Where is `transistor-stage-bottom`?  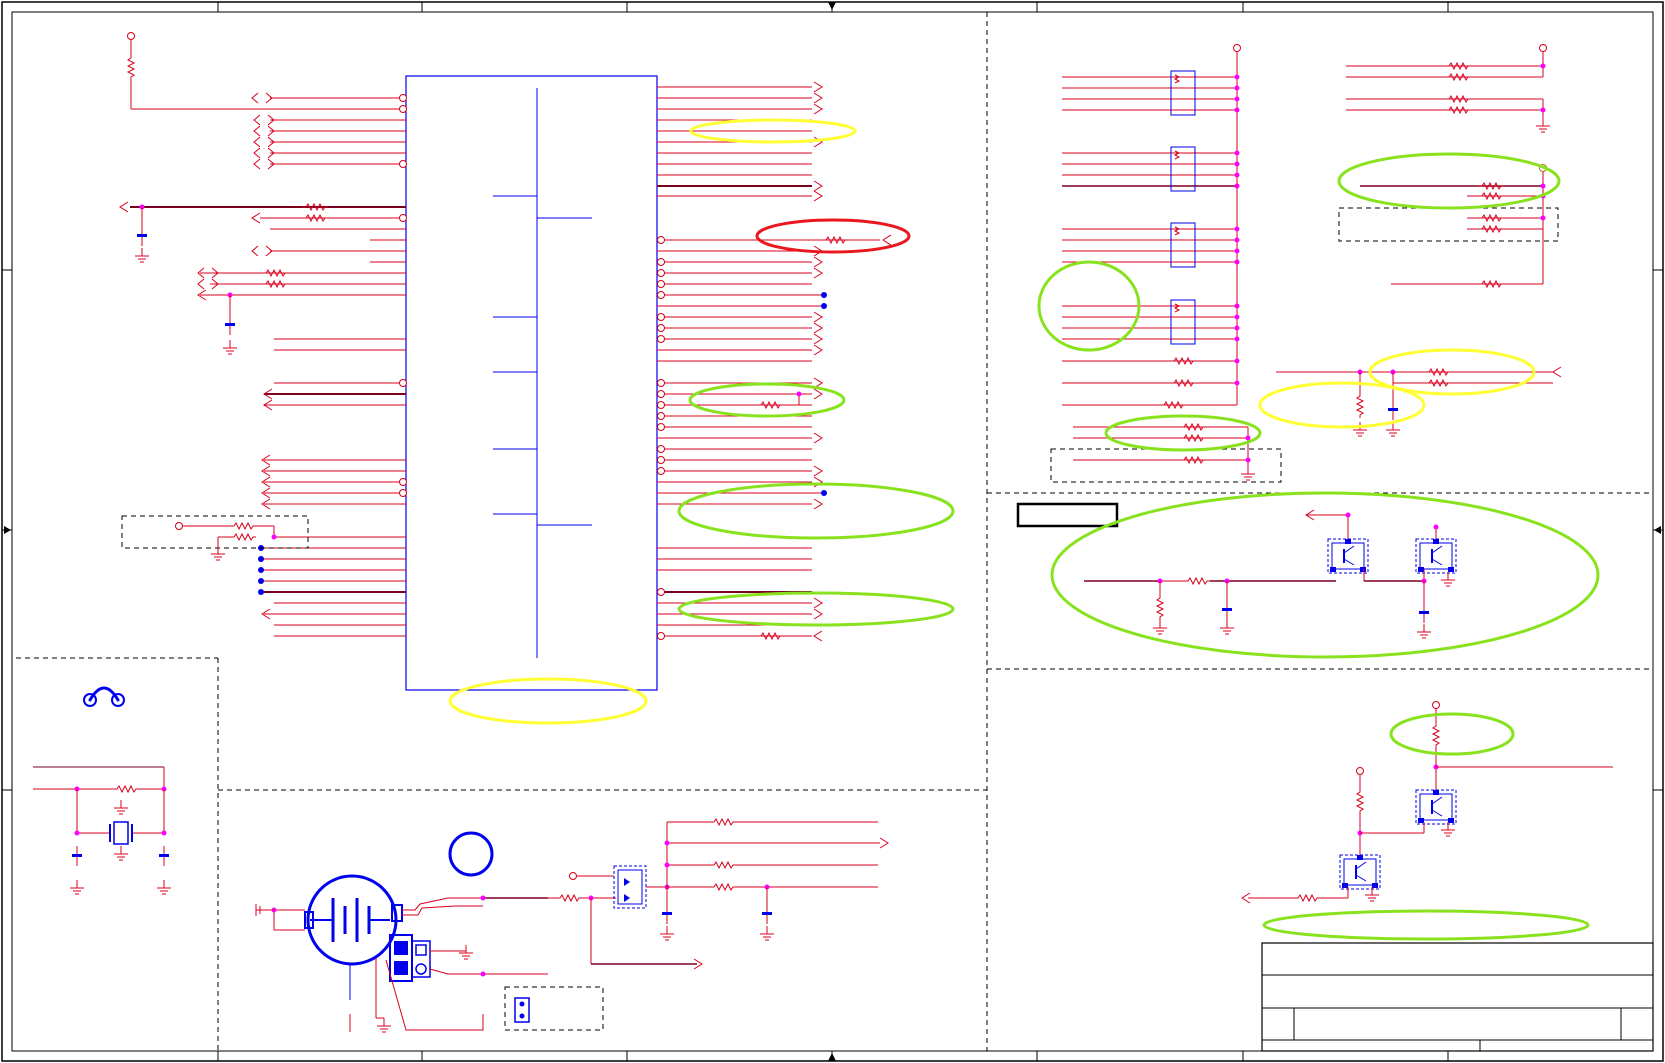
transistor-stage-bottom is located at coordinates (1427, 802).